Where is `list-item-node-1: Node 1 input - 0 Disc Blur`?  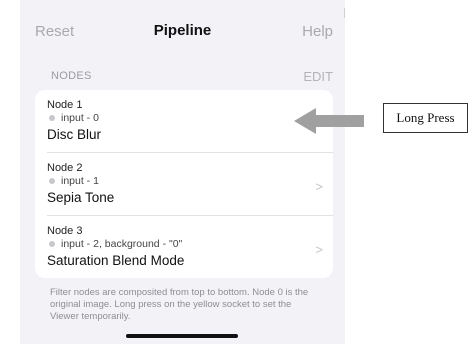
list-item-node-1: Node 1 input - 0 Disc Blur is located at coordinates (184, 121).